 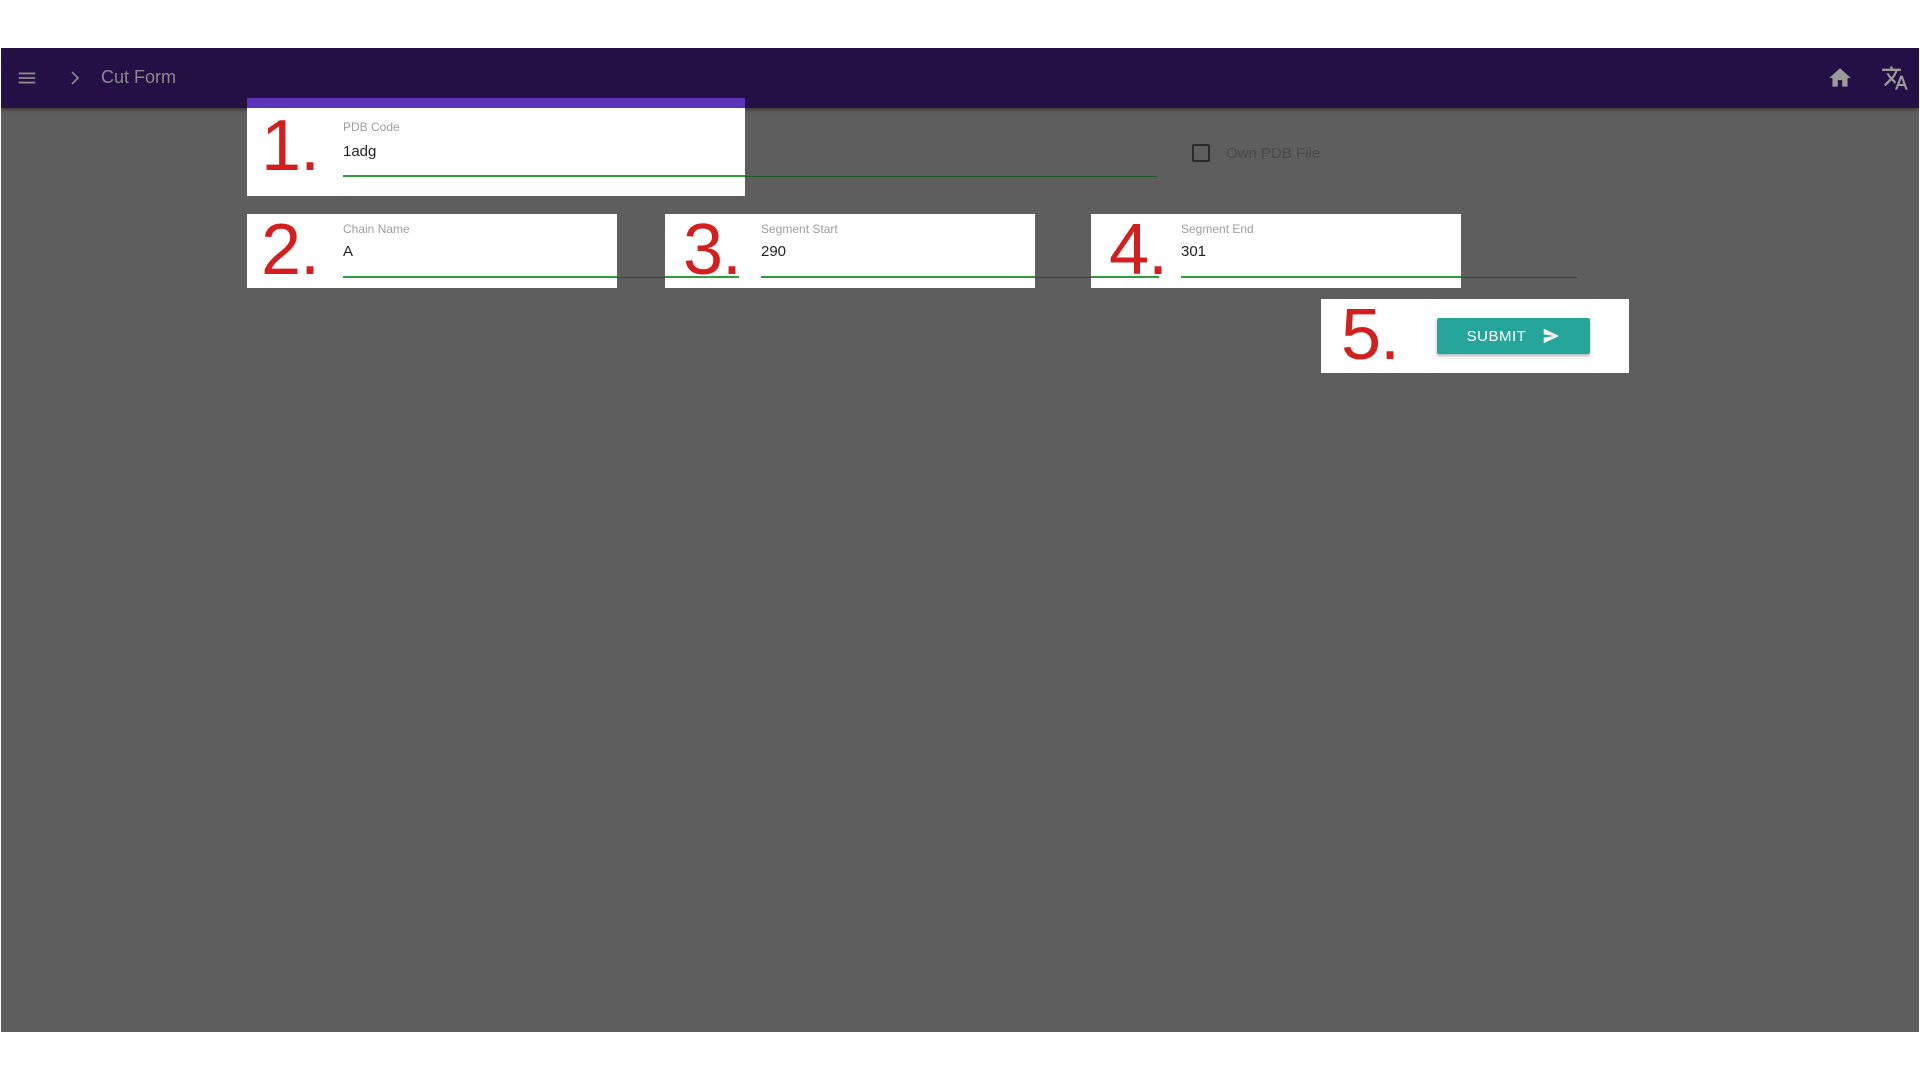 What do you see at coordinates (1895, 78) in the screenshot?
I see `translate-icon` at bounding box center [1895, 78].